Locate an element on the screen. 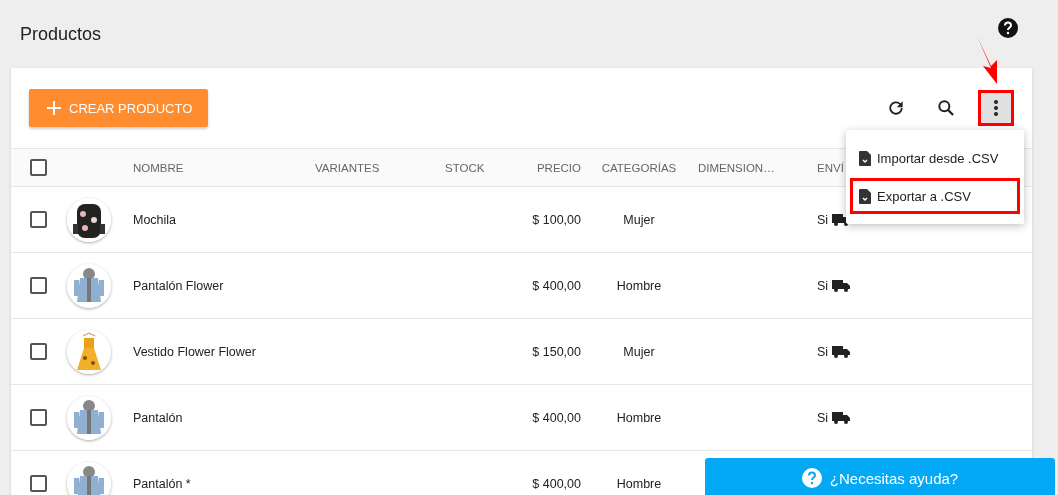 The width and height of the screenshot is (1058, 495). menu-item: Exportar a .CSV is located at coordinates (935, 196).